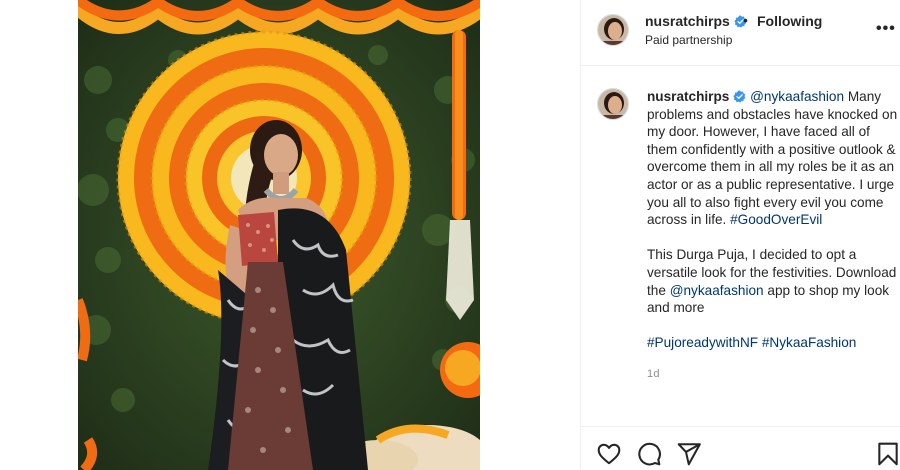  I want to click on verified-badge-icon, so click(739, 96).